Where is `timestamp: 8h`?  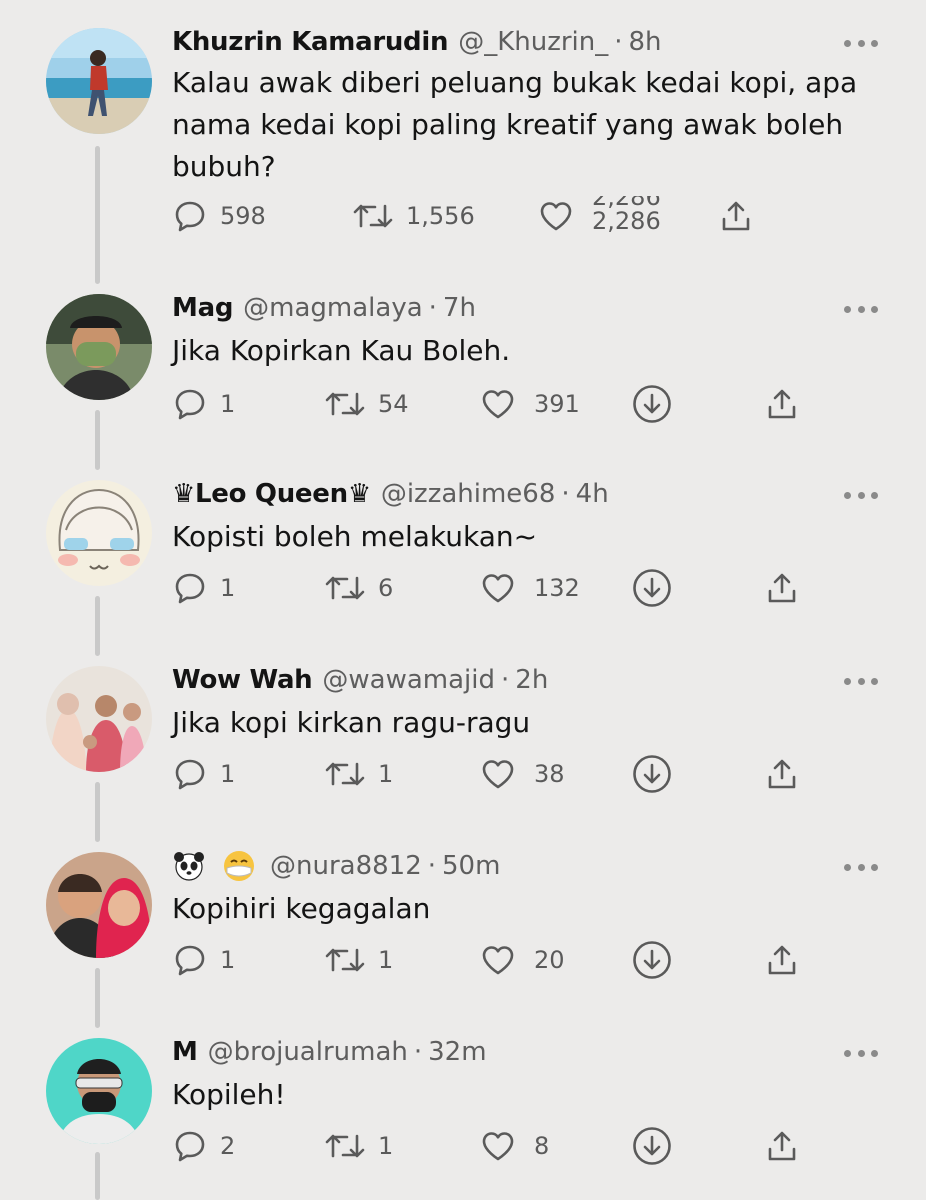
timestamp: 8h is located at coordinates (645, 42).